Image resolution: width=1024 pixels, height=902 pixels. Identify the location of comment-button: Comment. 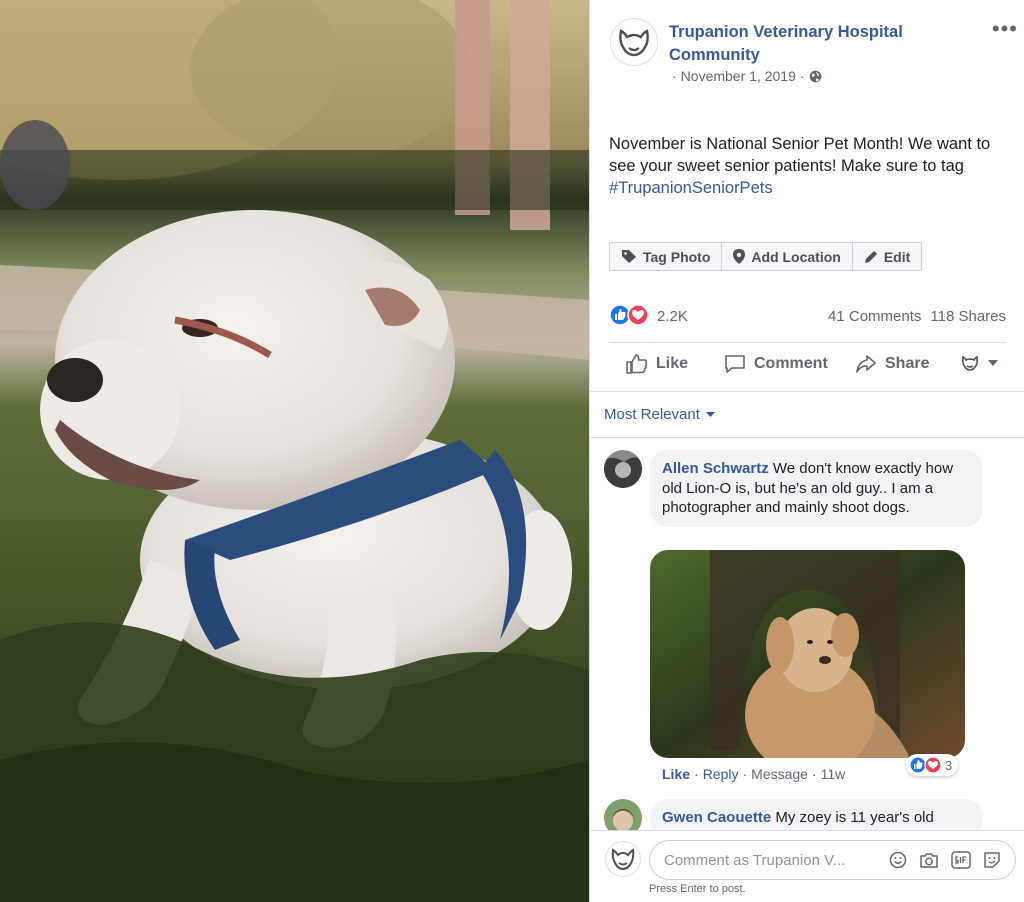
(776, 364).